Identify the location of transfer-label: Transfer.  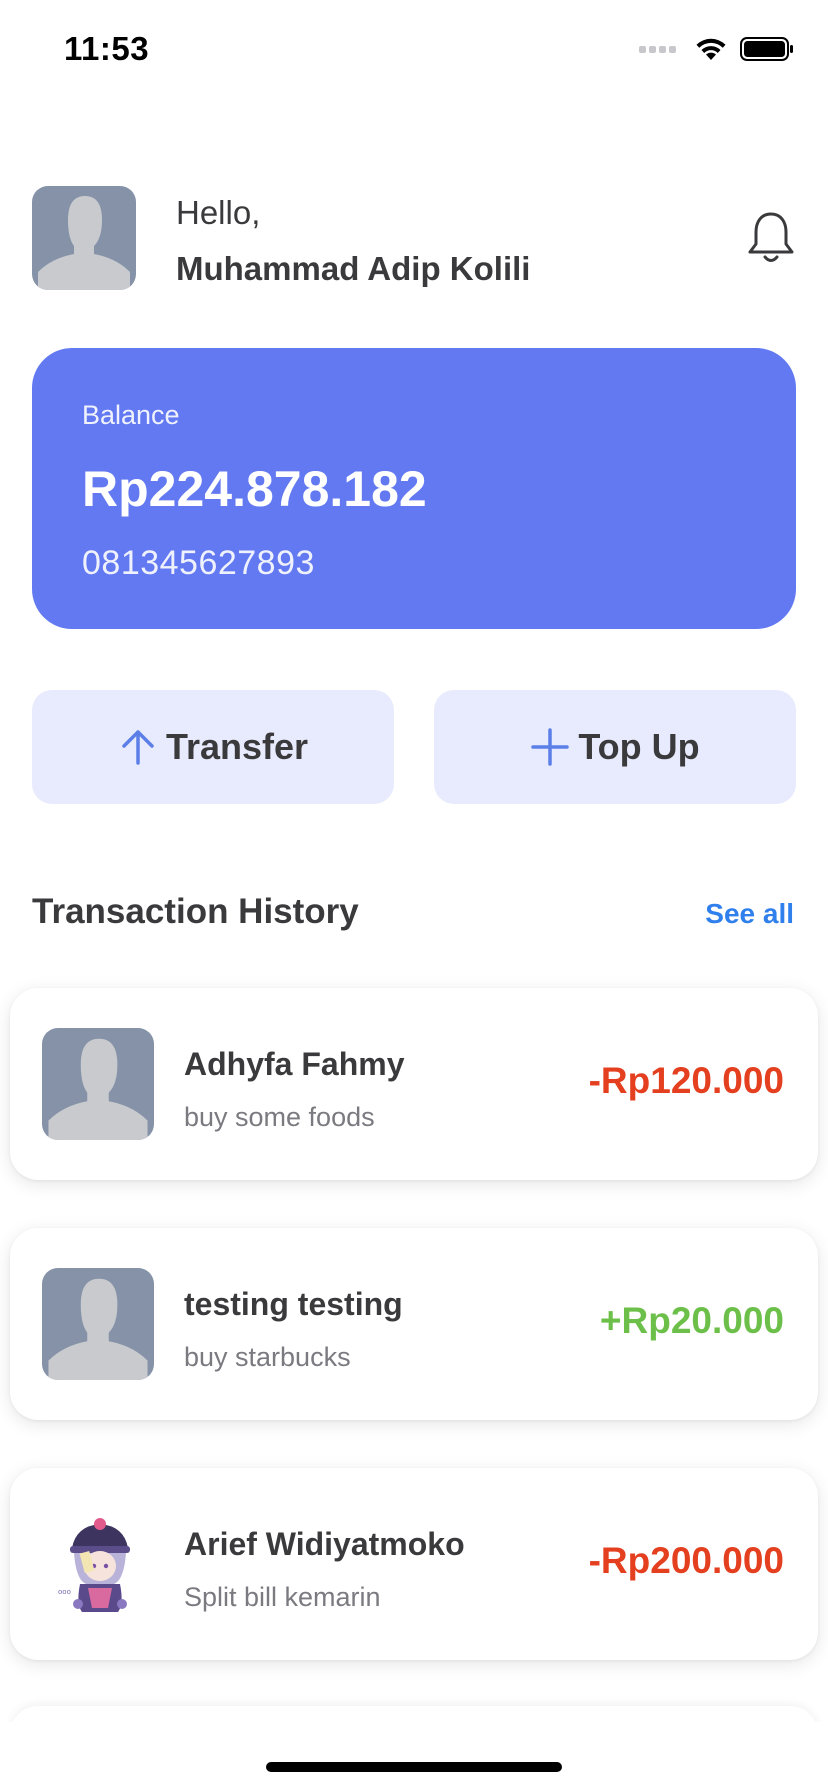
(237, 746).